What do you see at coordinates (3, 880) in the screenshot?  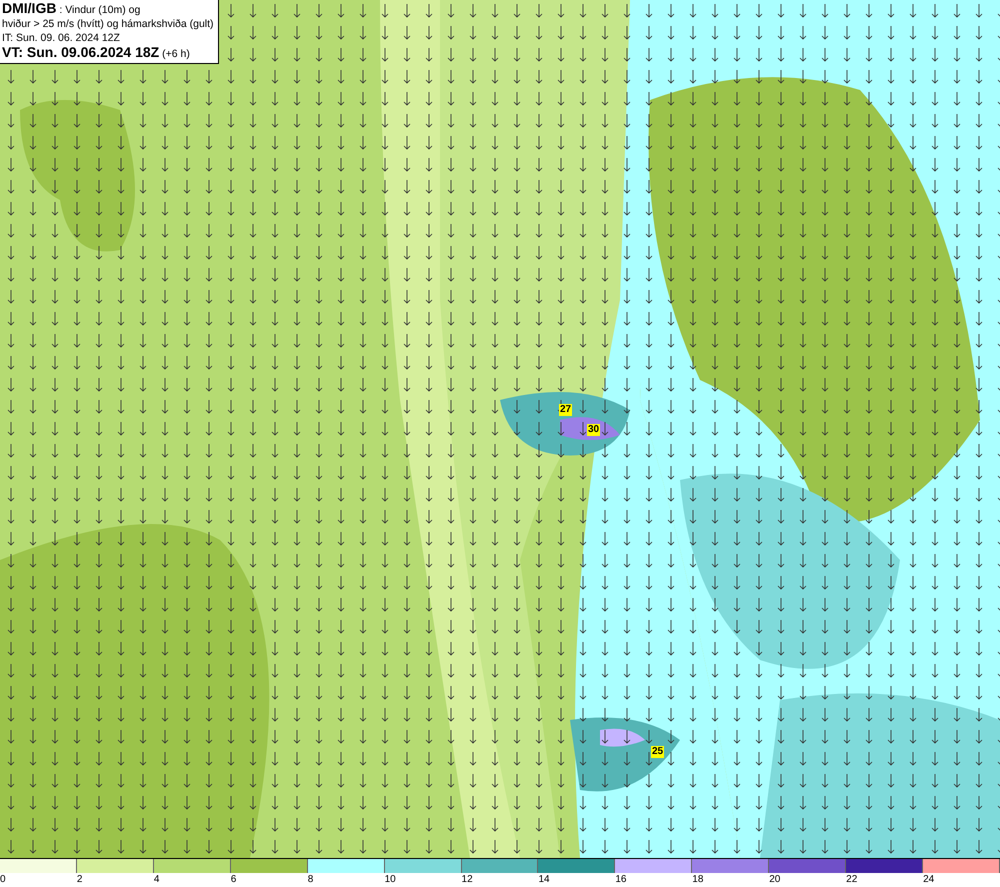 I see `scale-tick-label: 0` at bounding box center [3, 880].